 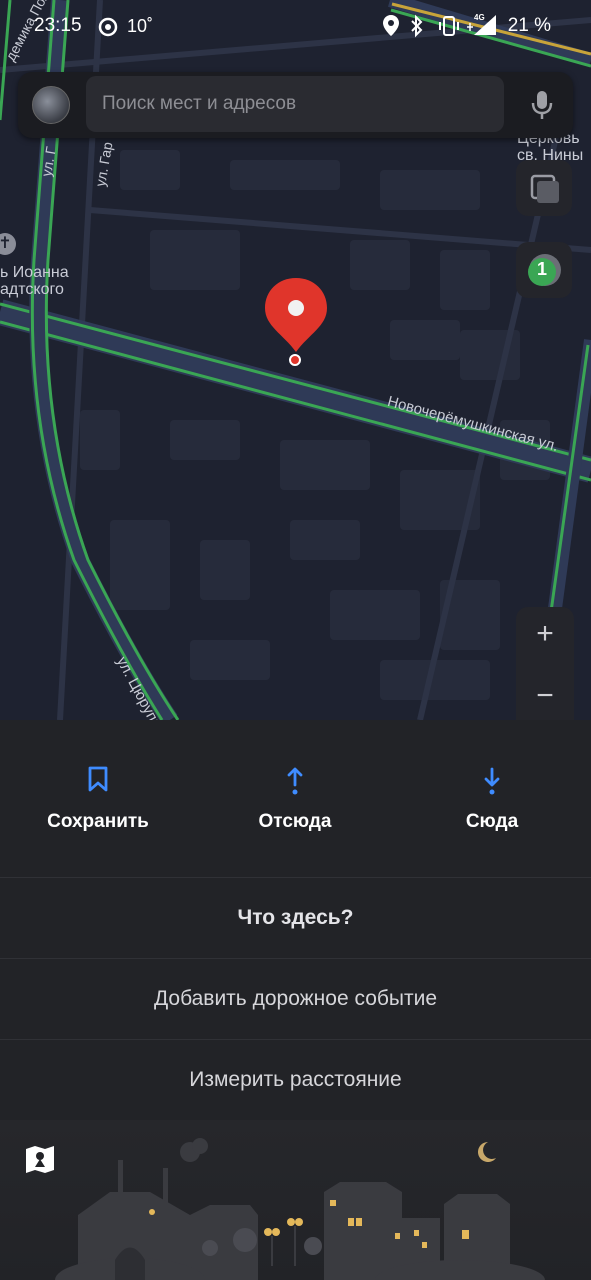 I want to click on microphone-icon, so click(x=542, y=105).